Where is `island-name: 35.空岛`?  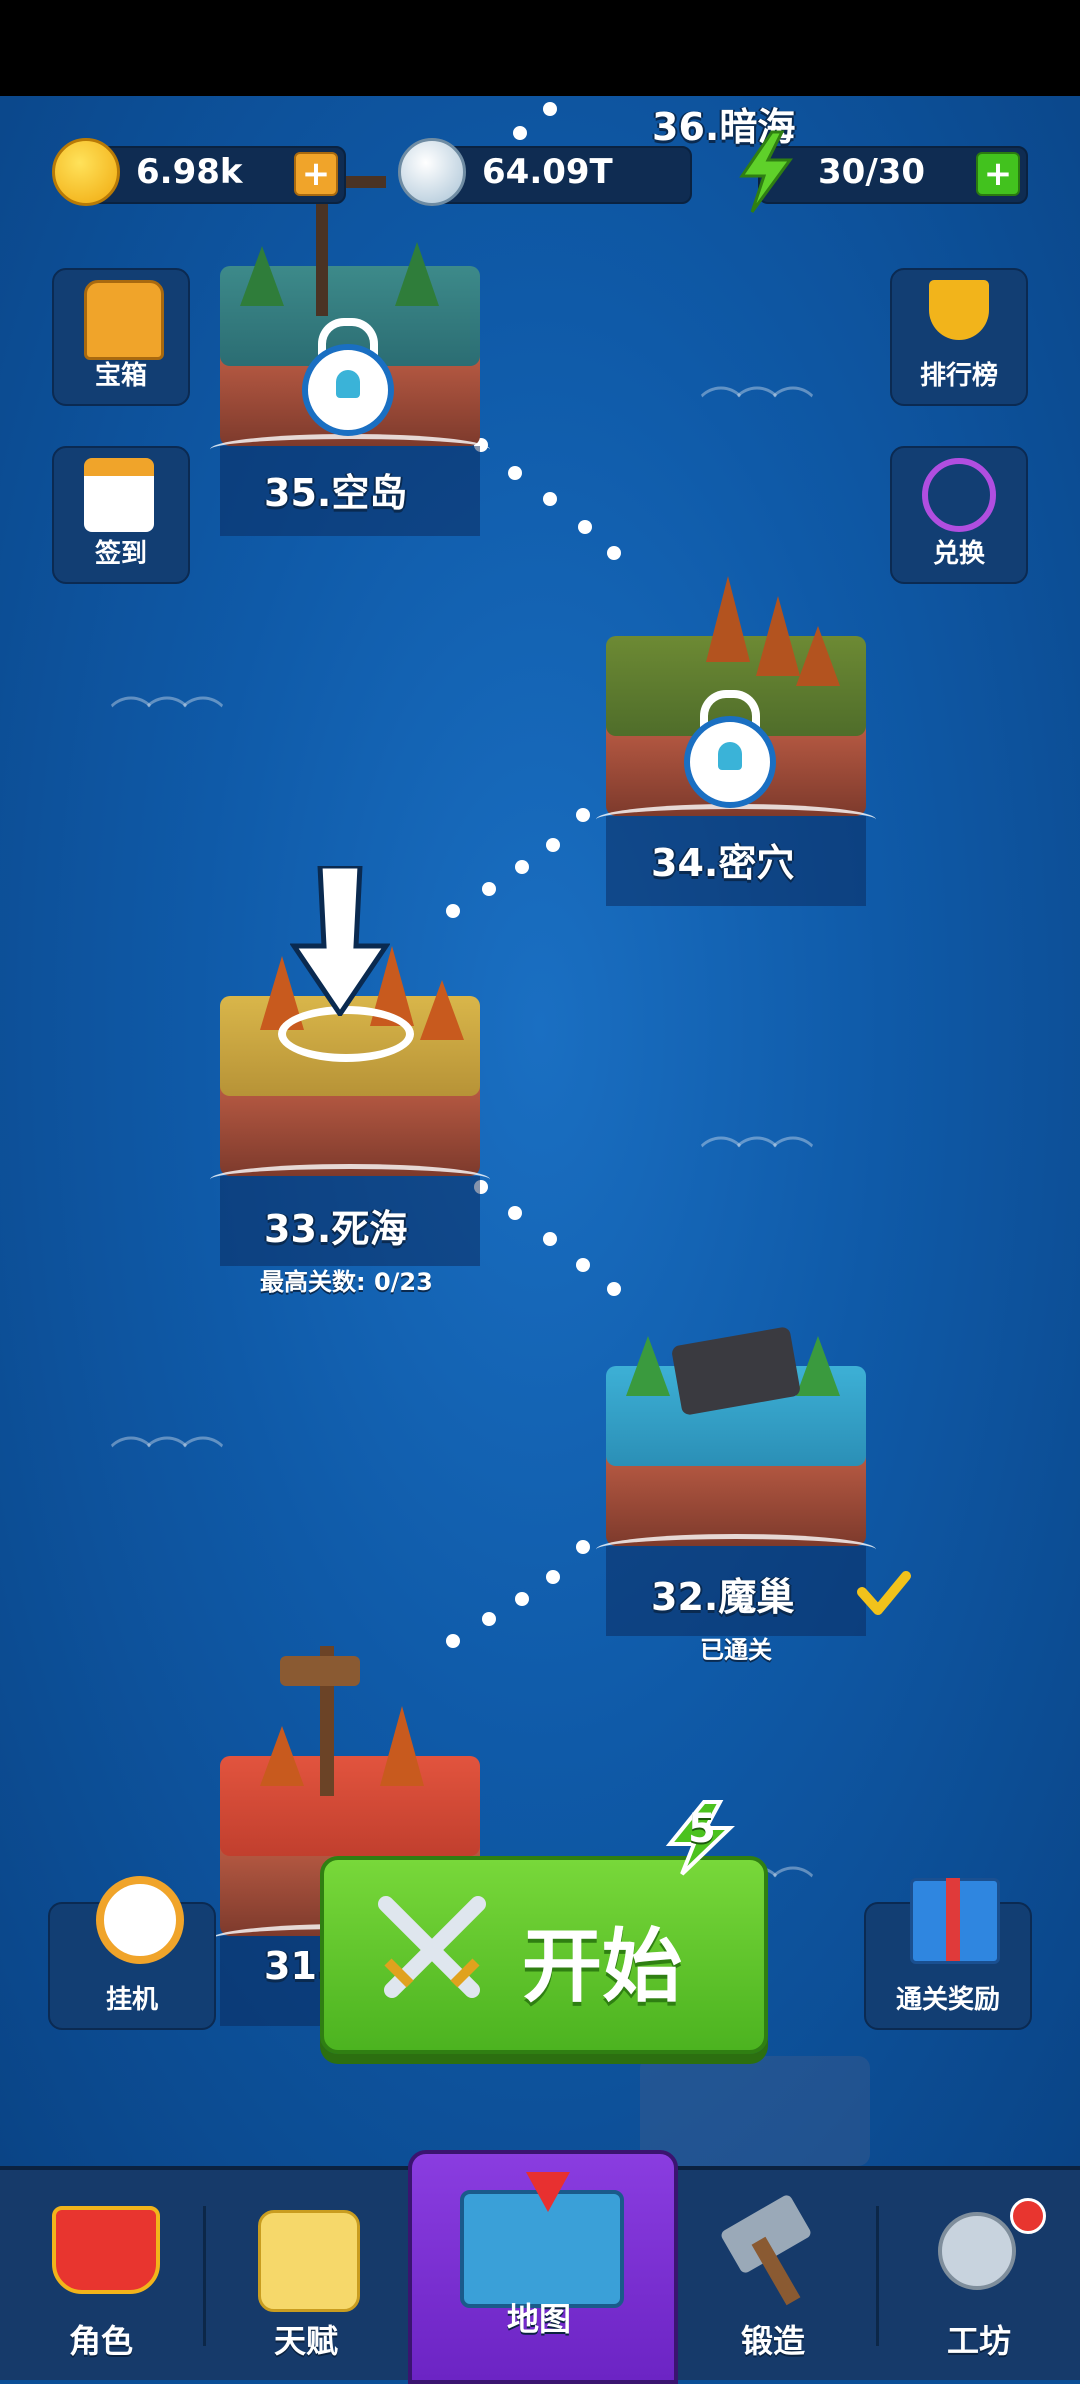
island-name: 35.空岛 is located at coordinates (336, 493).